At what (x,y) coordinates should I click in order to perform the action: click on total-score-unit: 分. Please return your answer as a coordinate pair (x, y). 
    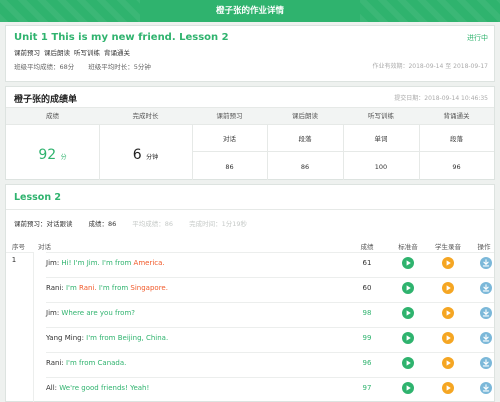
    Looking at the image, I should click on (63, 157).